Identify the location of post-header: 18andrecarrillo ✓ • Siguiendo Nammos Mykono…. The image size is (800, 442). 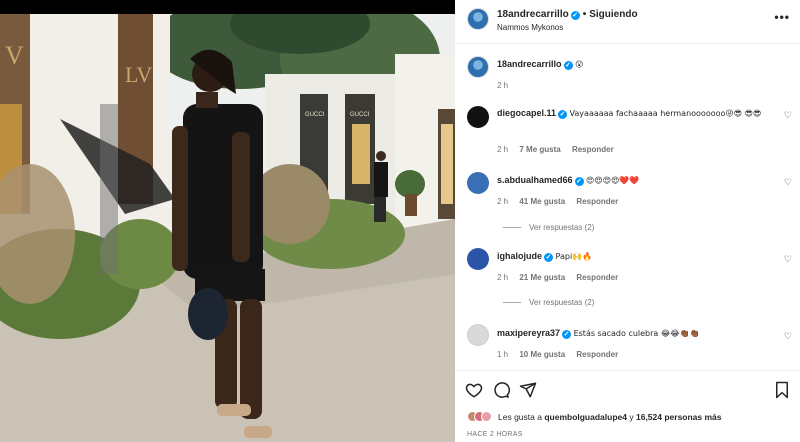
(627, 22).